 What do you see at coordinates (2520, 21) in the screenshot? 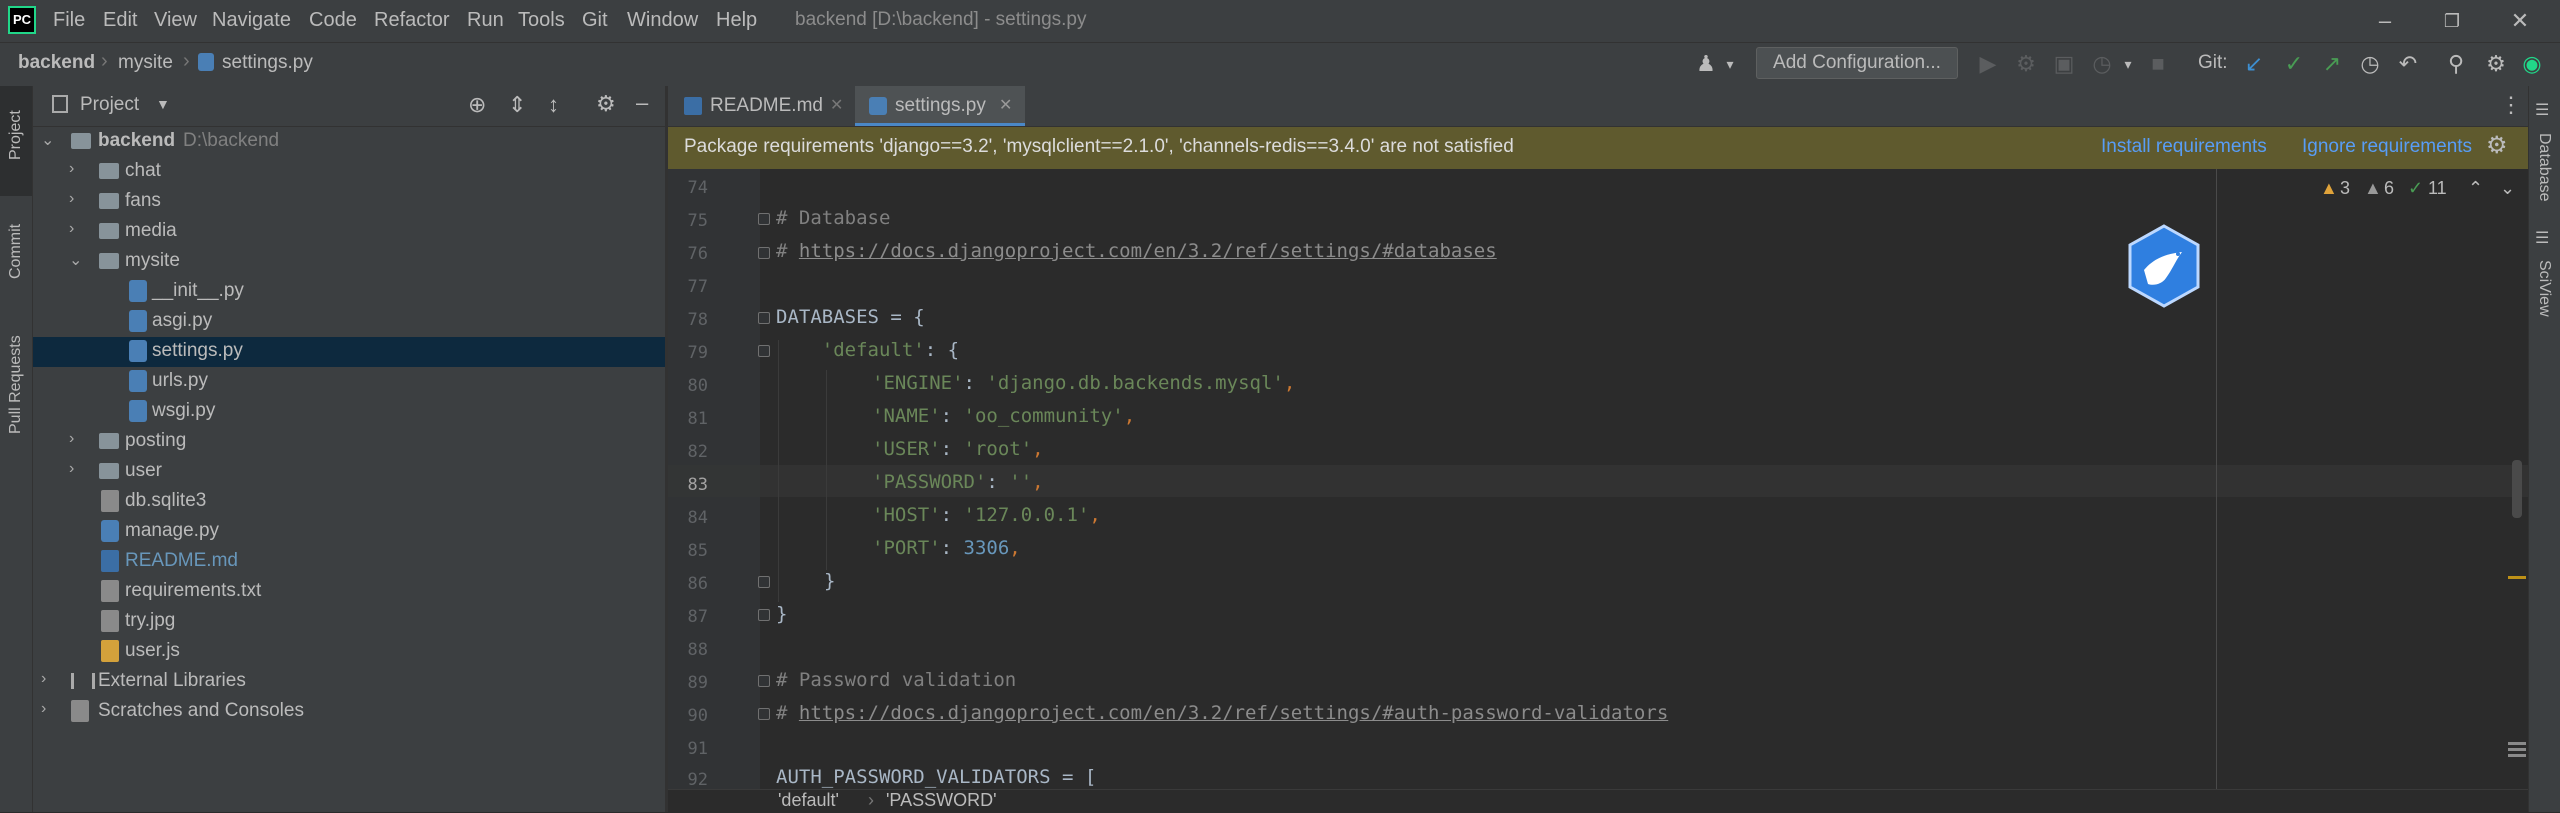
I see `close-icon: ✕` at bounding box center [2520, 21].